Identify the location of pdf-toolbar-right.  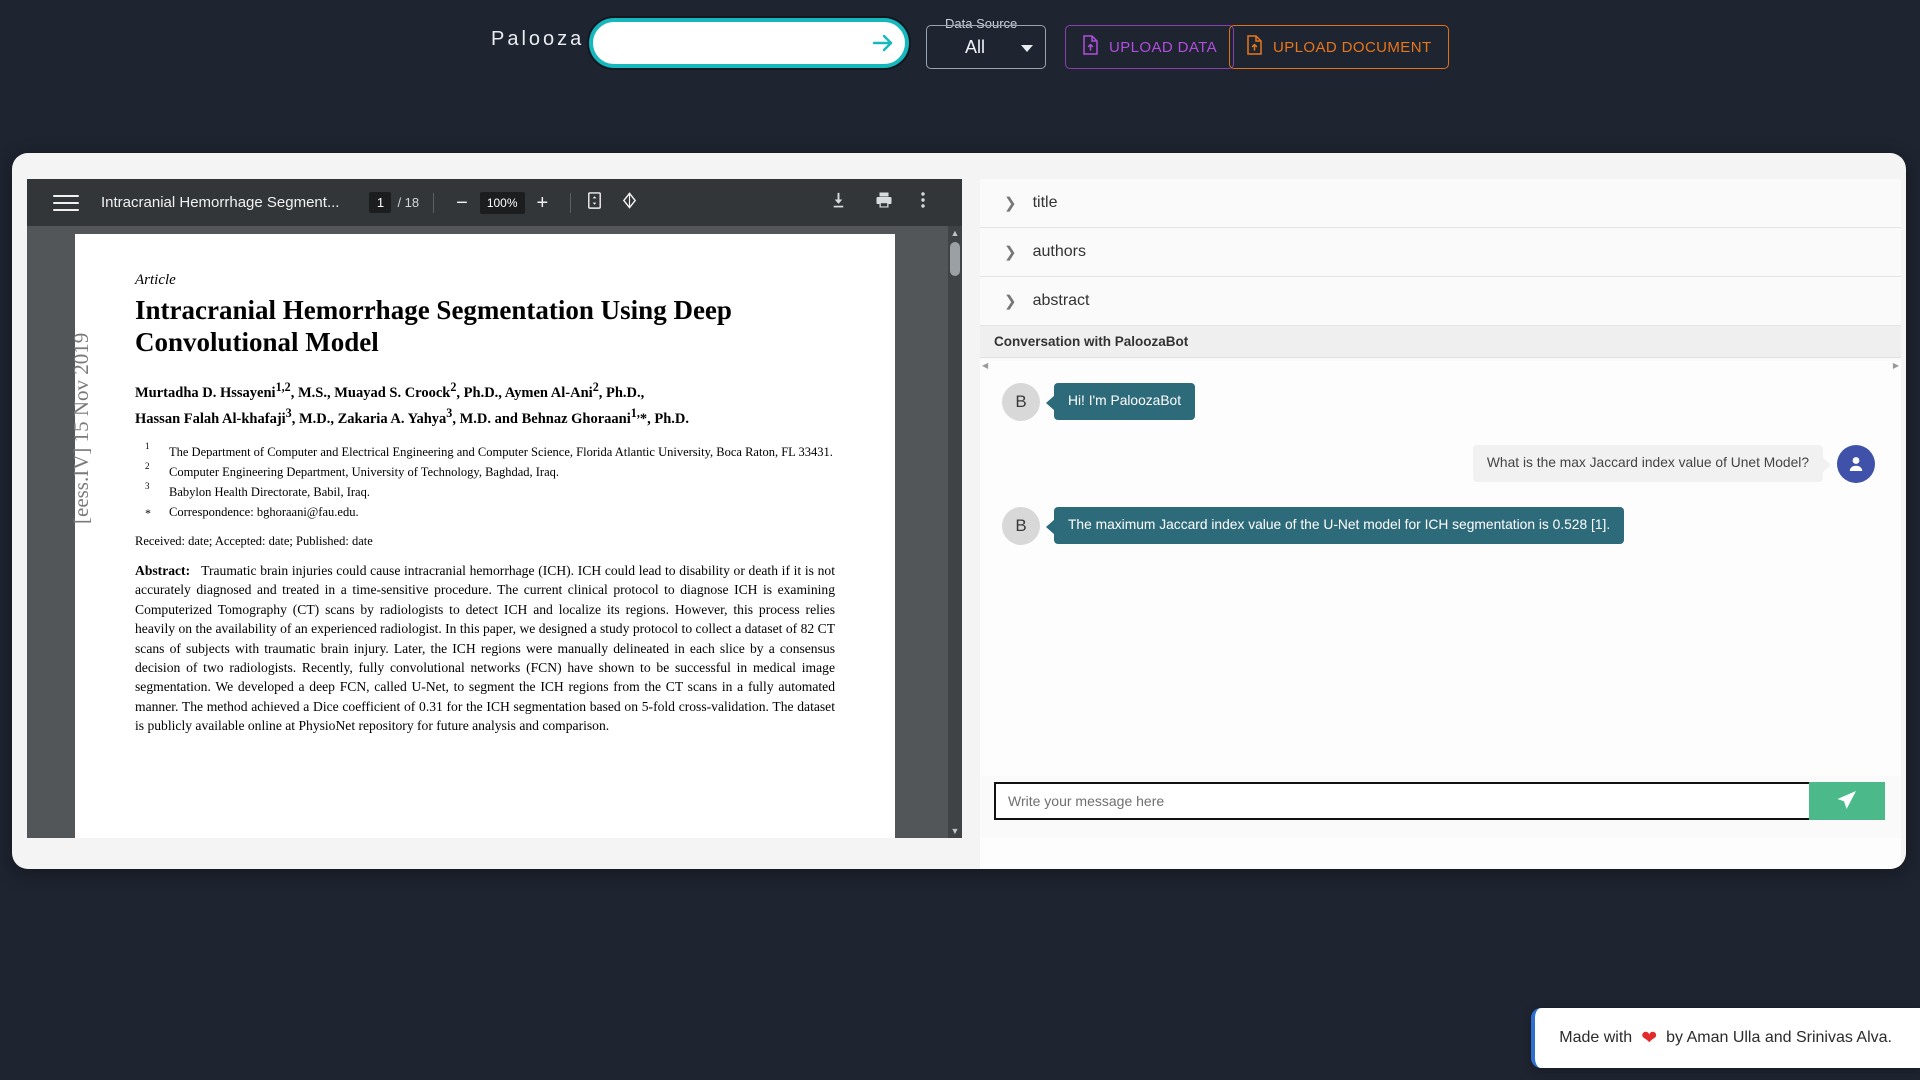
(888, 202).